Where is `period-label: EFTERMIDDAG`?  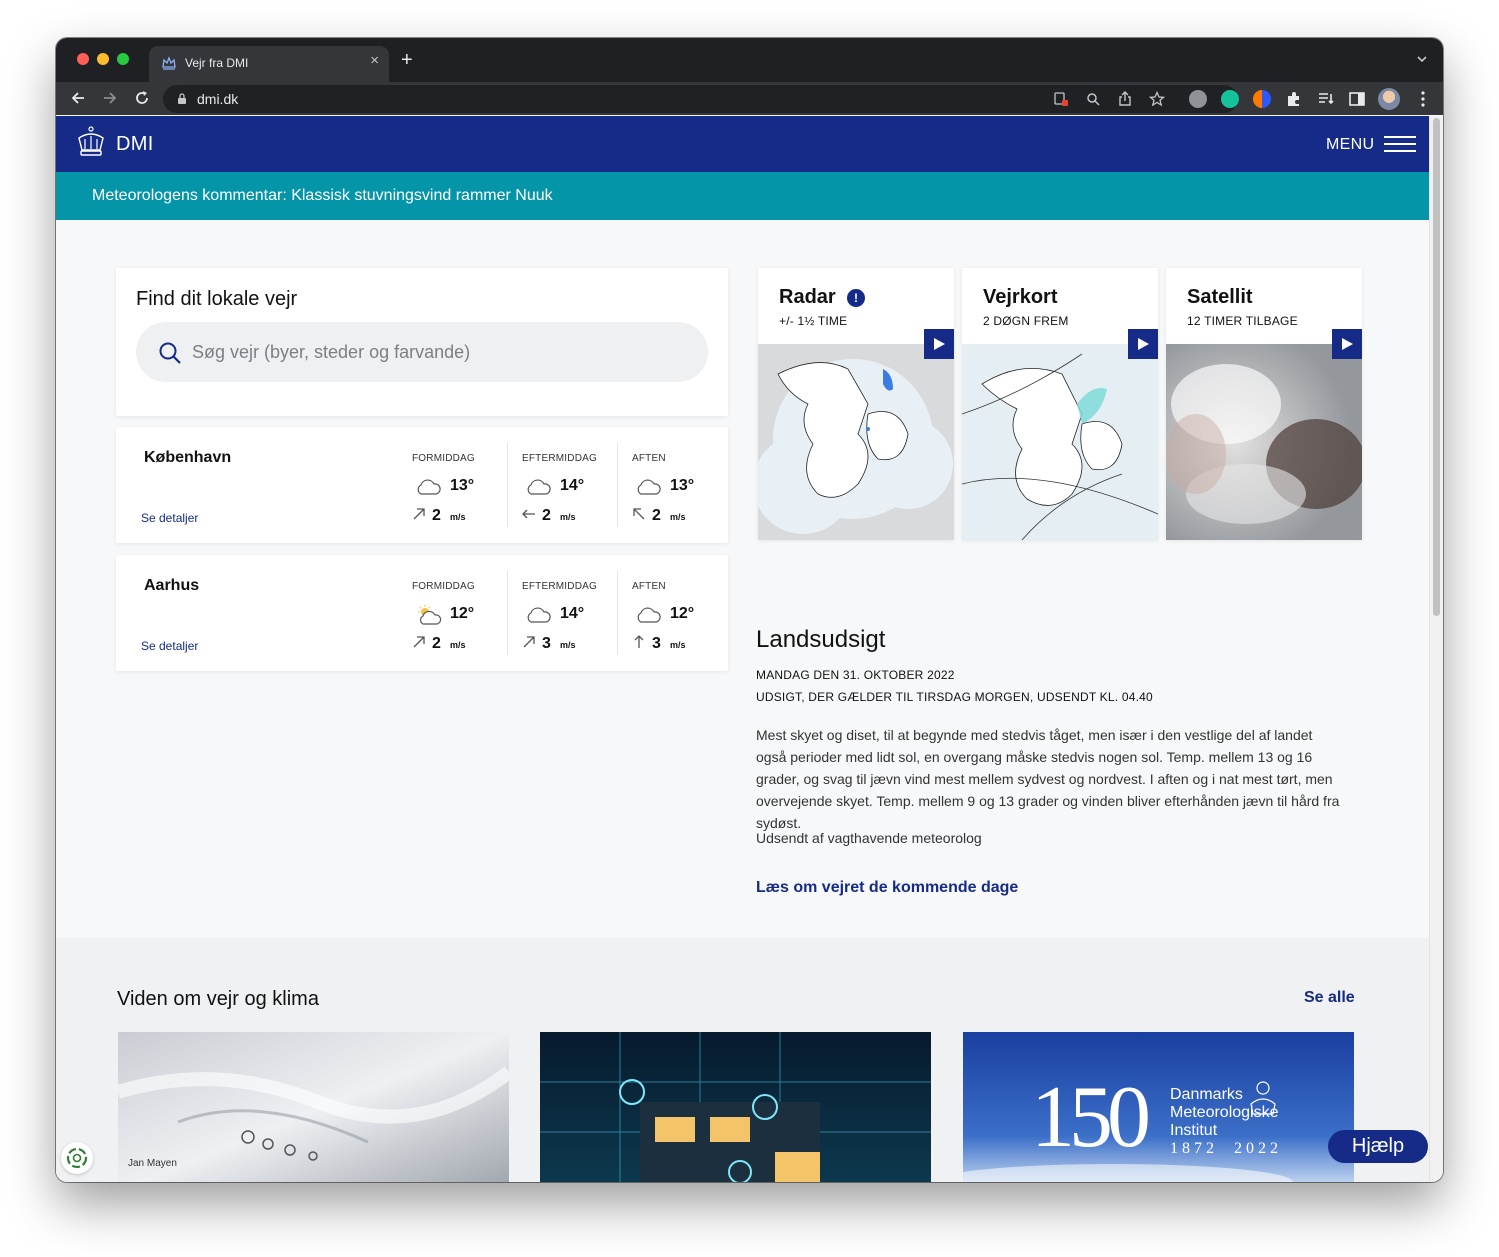
period-label: EFTERMIDDAG is located at coordinates (559, 586).